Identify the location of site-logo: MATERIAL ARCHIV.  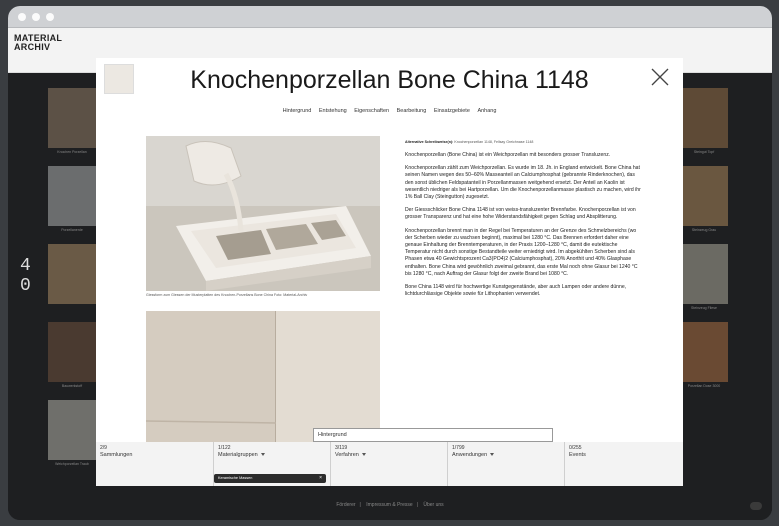
(38, 43).